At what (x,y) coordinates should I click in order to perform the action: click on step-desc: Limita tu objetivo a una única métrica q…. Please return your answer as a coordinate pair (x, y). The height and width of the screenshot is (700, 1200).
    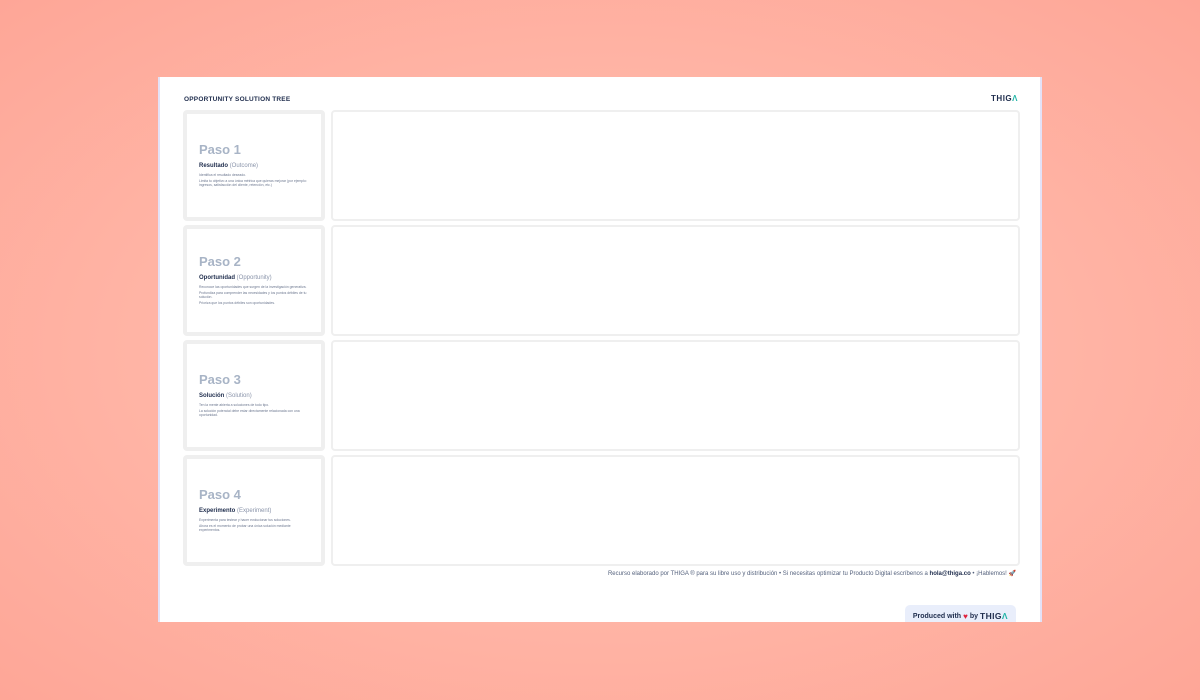
    Looking at the image, I should click on (253, 183).